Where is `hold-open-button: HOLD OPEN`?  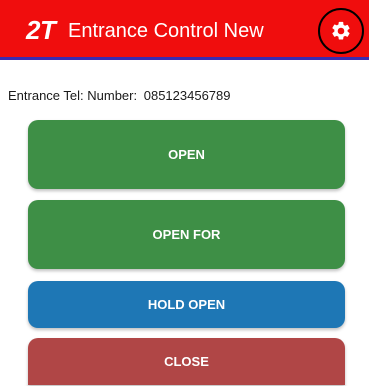 hold-open-button: HOLD OPEN is located at coordinates (186, 304).